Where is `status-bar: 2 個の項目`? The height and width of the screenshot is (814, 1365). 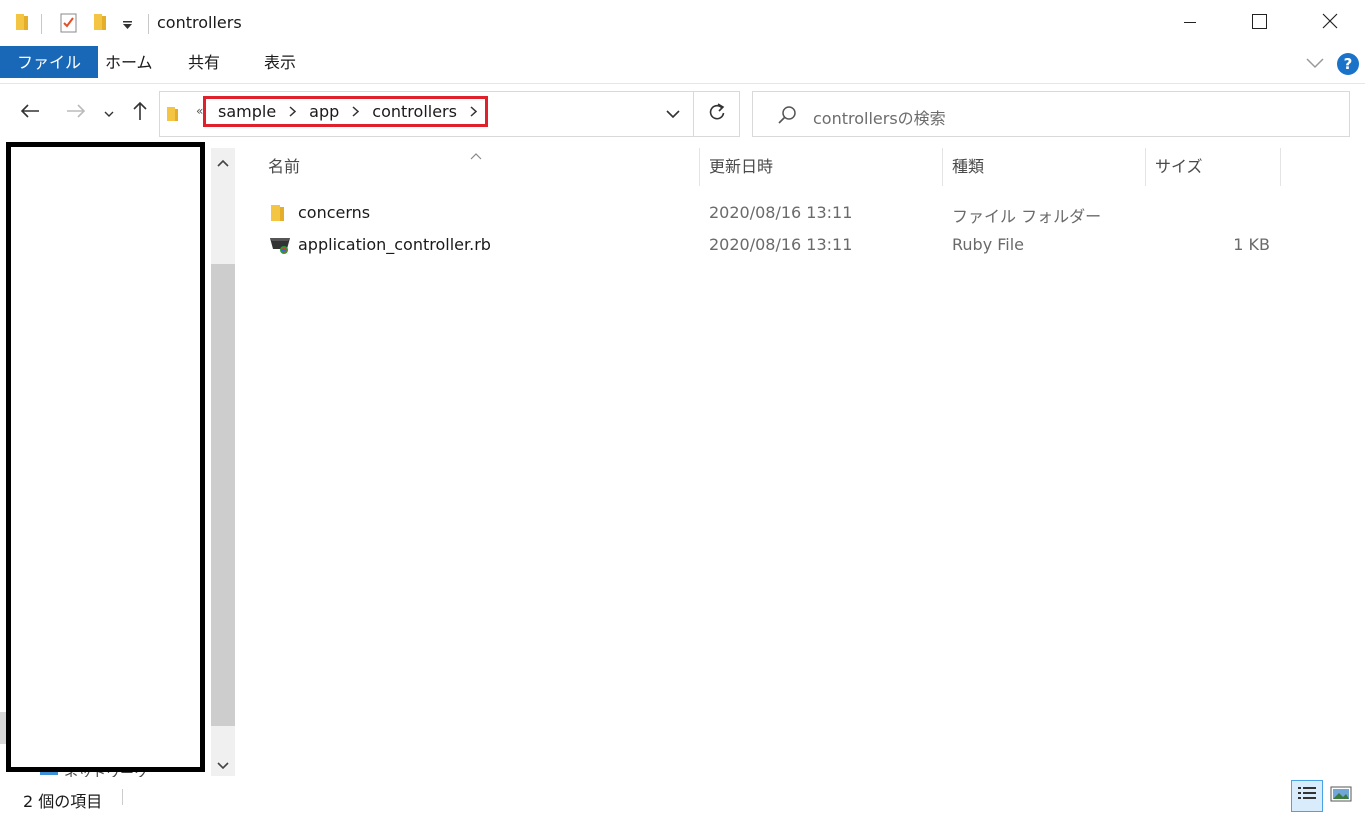 status-bar: 2 個の項目 is located at coordinates (682, 796).